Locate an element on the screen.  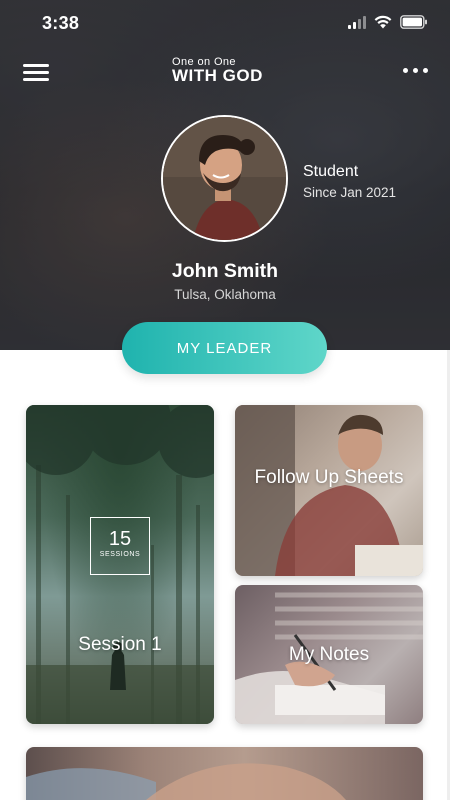
hamburger-menu-icon is located at coordinates (36, 73).